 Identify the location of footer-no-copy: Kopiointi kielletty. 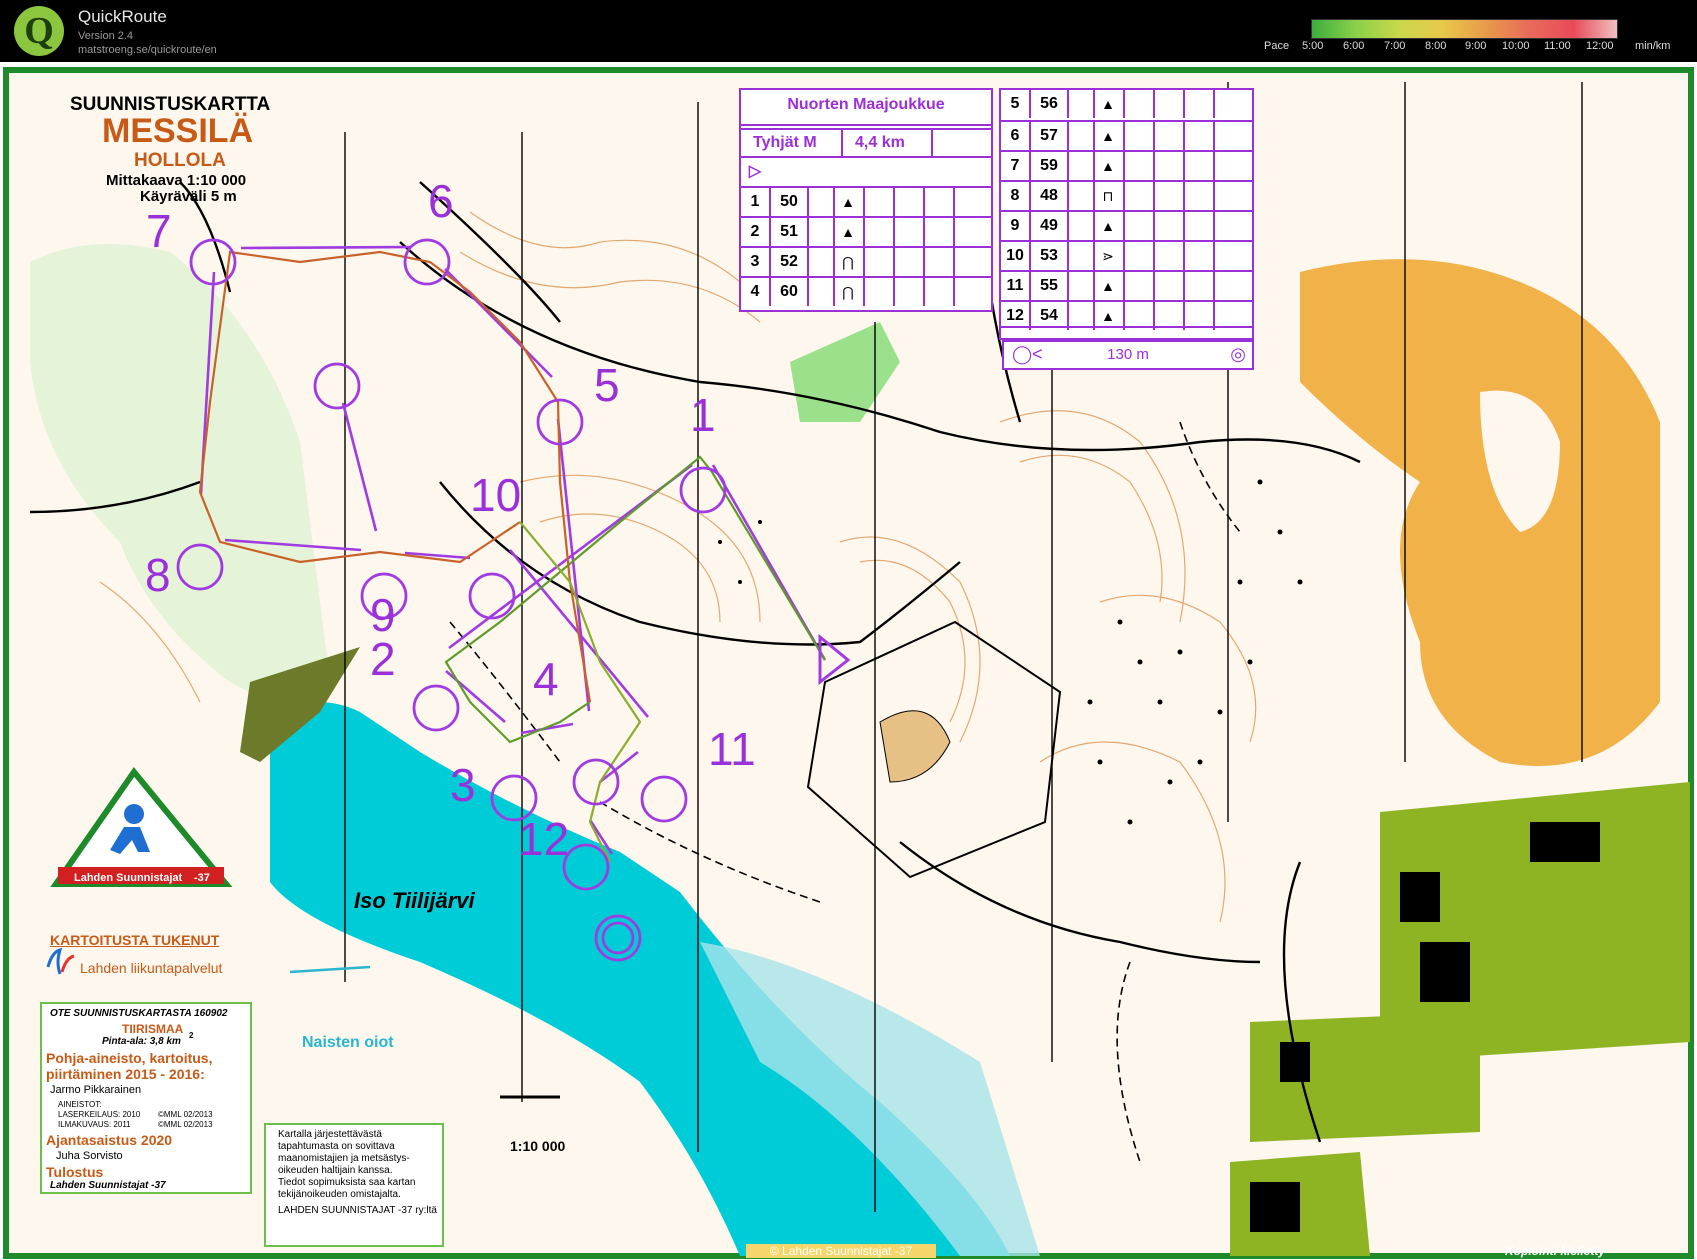
(1555, 1251).